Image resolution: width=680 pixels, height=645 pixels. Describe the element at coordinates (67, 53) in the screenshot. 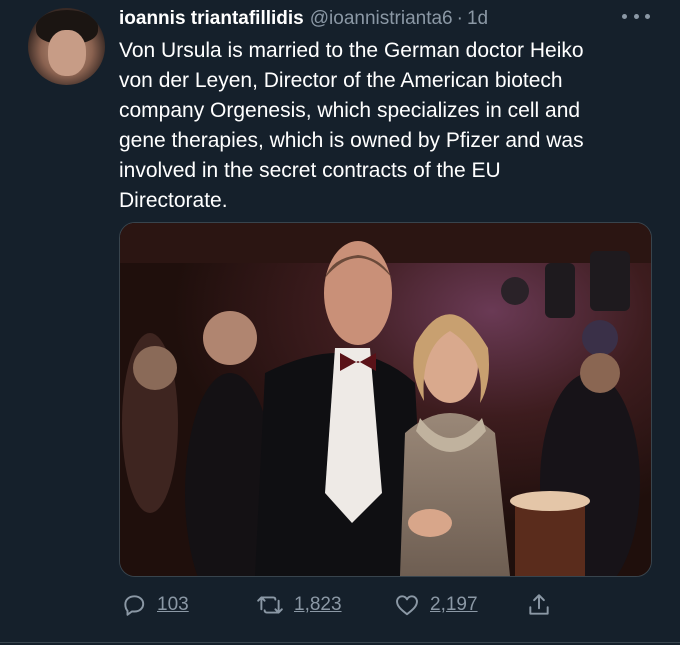

I see `avatar-face` at that location.